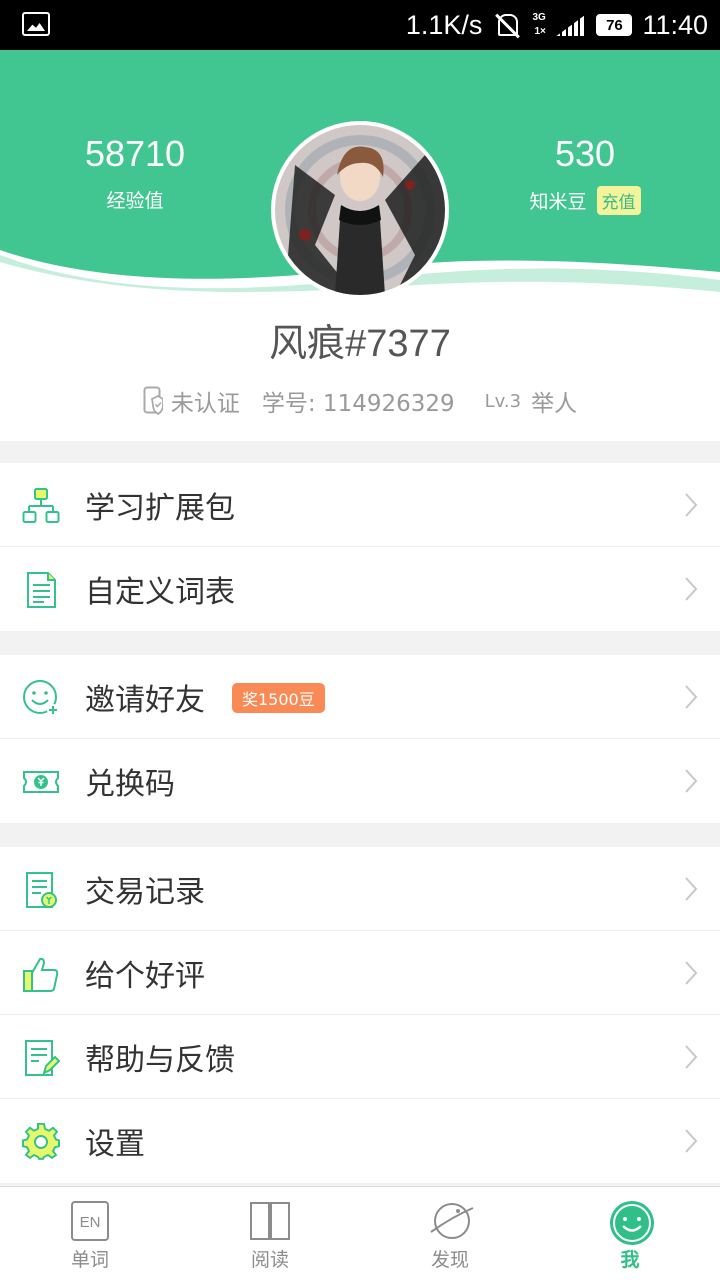 The image size is (720, 1280). What do you see at coordinates (160, 592) in the screenshot?
I see `menu-item-label: 自定义词表` at bounding box center [160, 592].